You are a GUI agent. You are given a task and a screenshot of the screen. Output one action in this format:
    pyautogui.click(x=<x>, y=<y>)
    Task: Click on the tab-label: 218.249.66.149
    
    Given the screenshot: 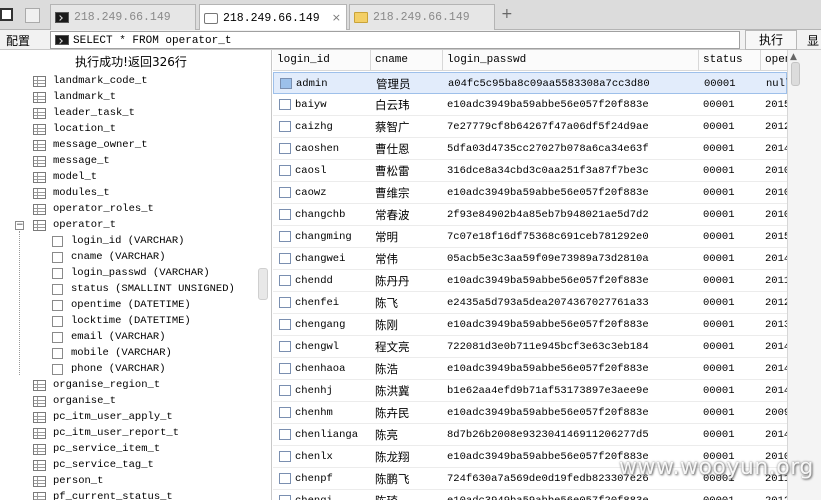 What is the action you would take?
    pyautogui.click(x=122, y=17)
    